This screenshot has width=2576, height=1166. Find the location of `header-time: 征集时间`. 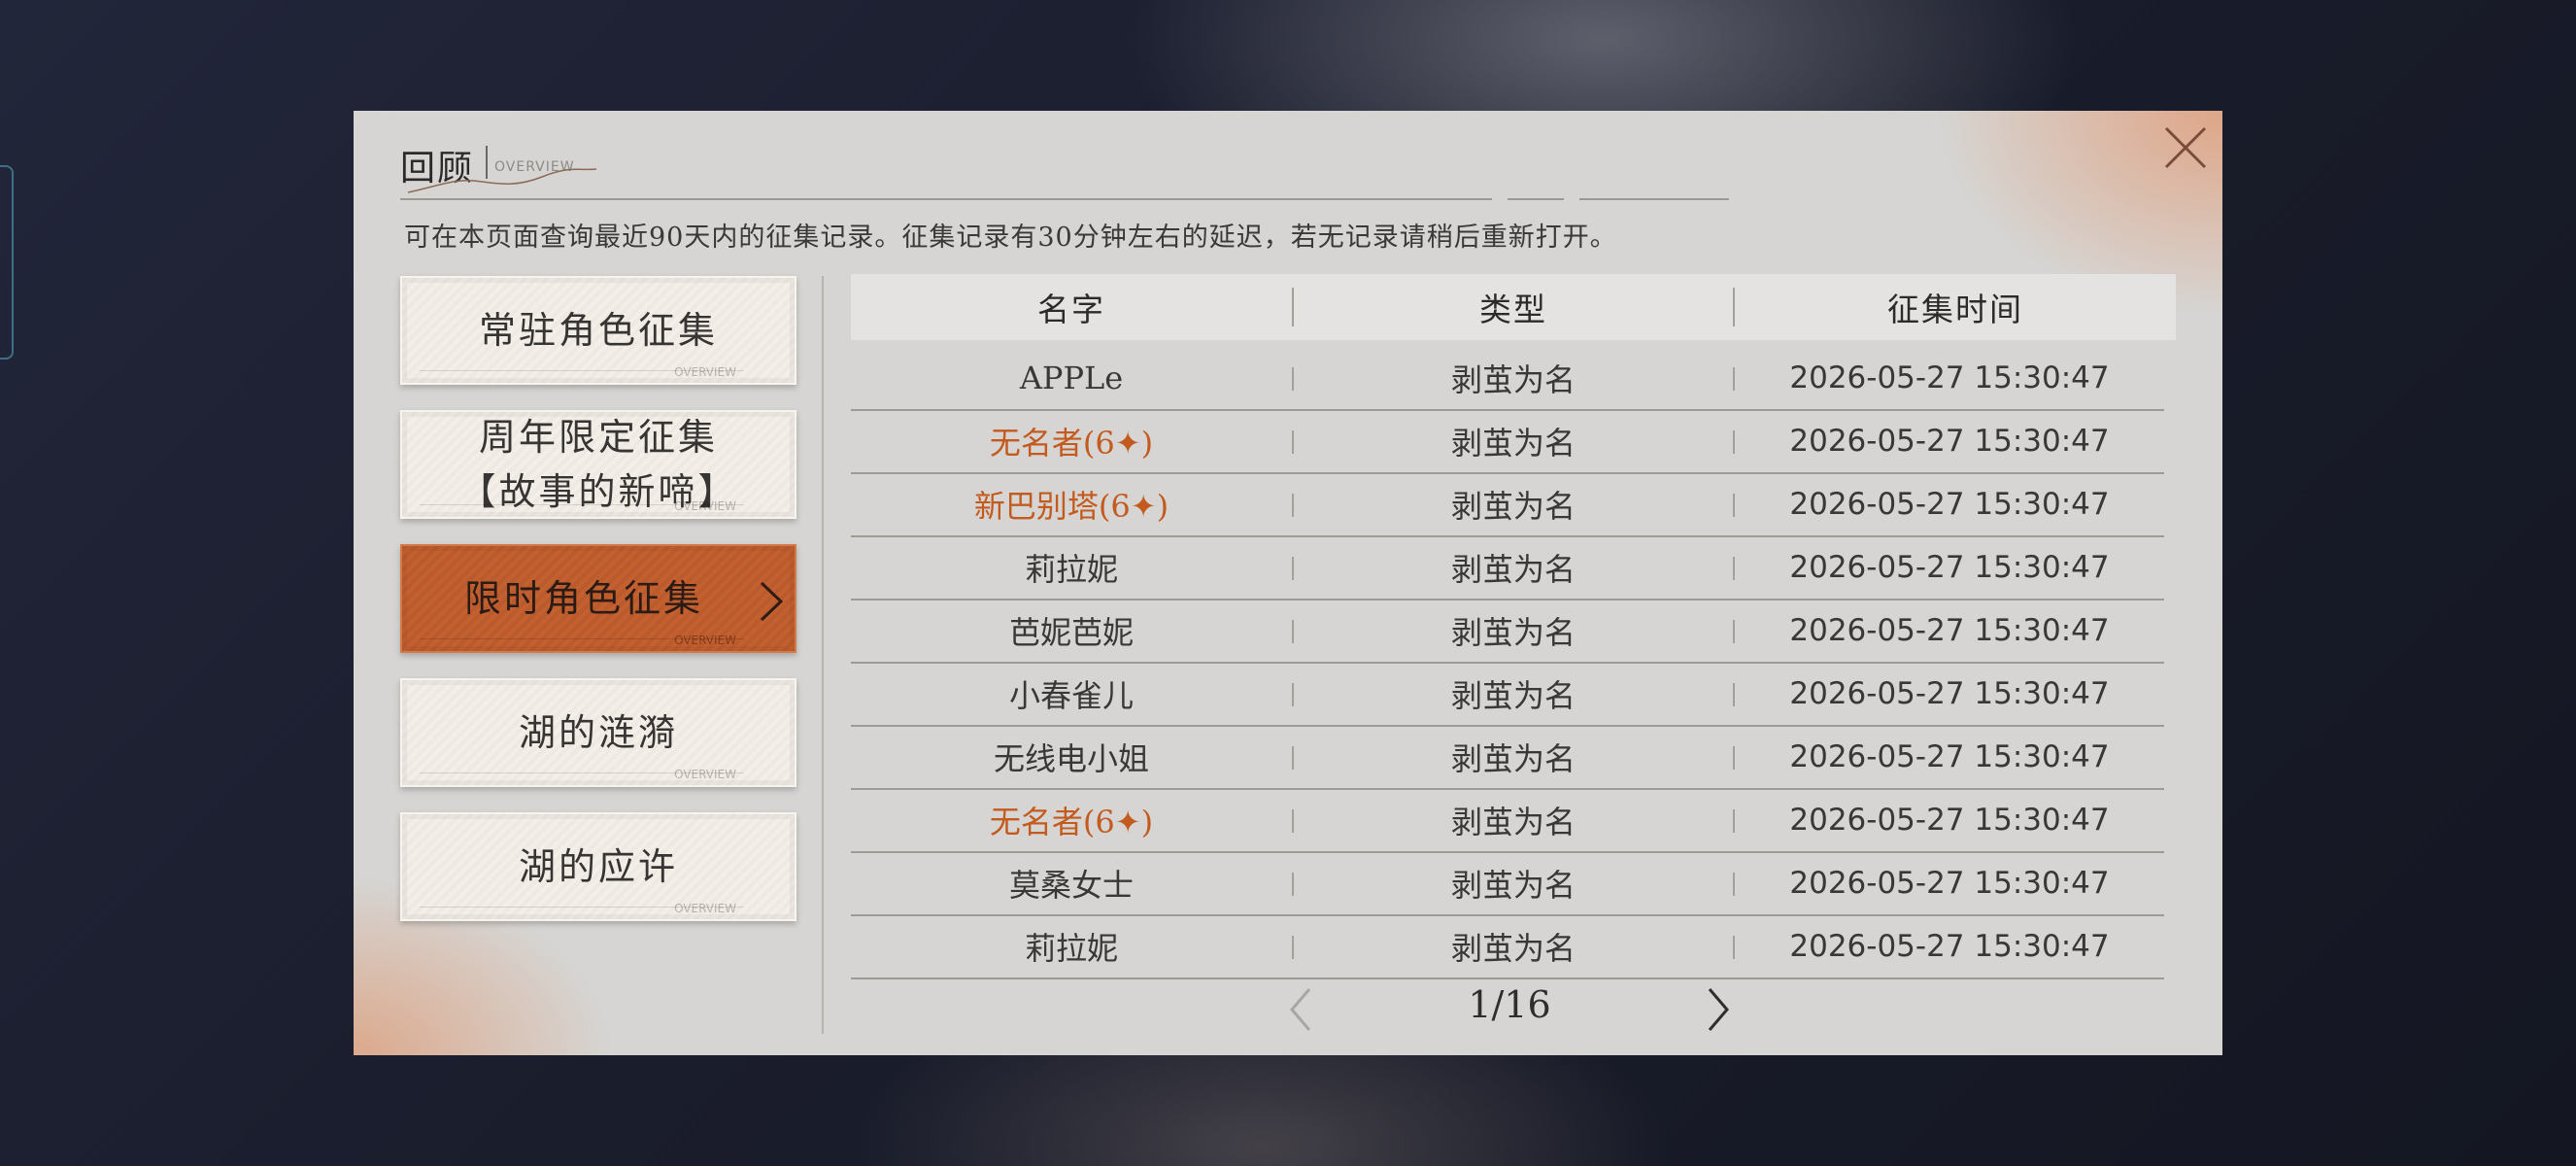

header-time: 征集时间 is located at coordinates (1955, 309).